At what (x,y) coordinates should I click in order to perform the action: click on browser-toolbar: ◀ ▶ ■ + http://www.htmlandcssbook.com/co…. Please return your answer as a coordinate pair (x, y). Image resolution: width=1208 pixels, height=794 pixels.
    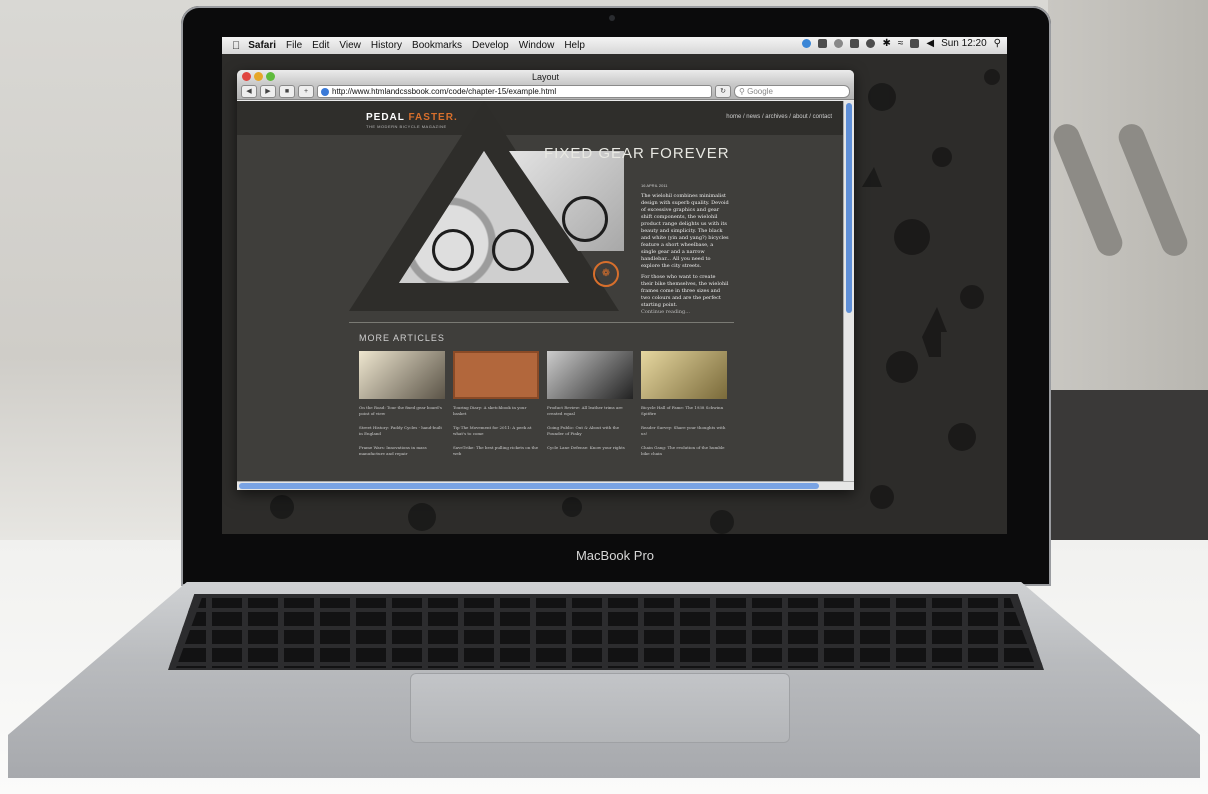
    Looking at the image, I should click on (545, 92).